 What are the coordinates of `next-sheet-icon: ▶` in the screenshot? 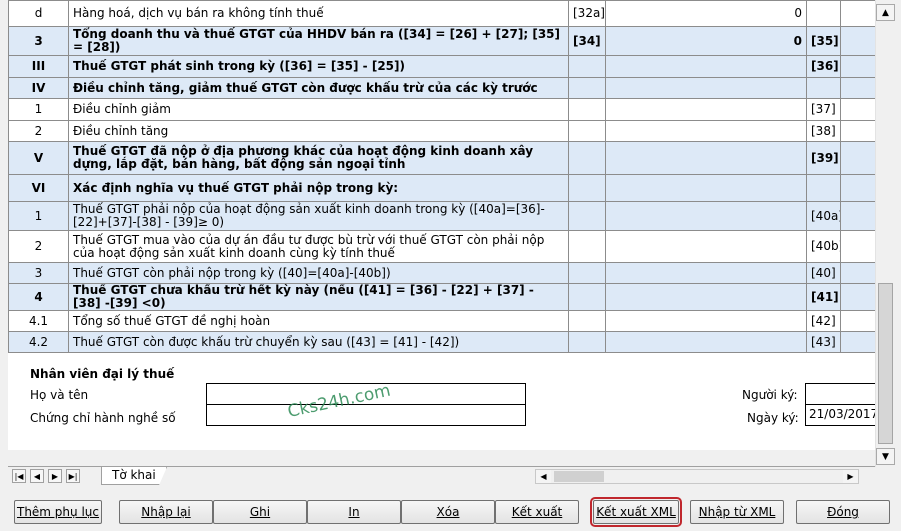 It's located at (55, 476).